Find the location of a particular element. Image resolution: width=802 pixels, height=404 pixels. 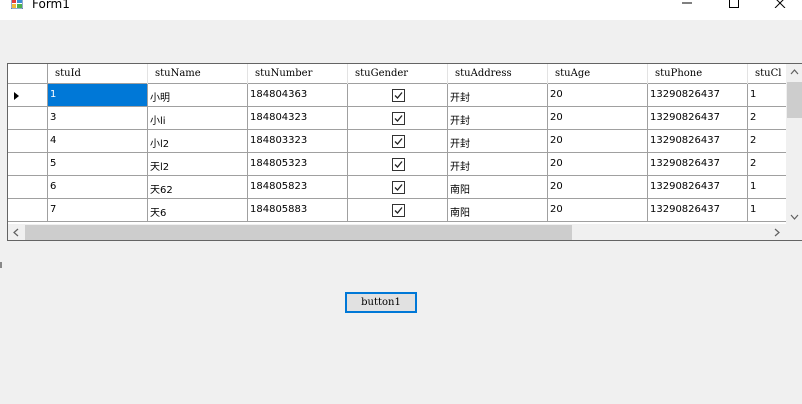

close-button is located at coordinates (779, 6).